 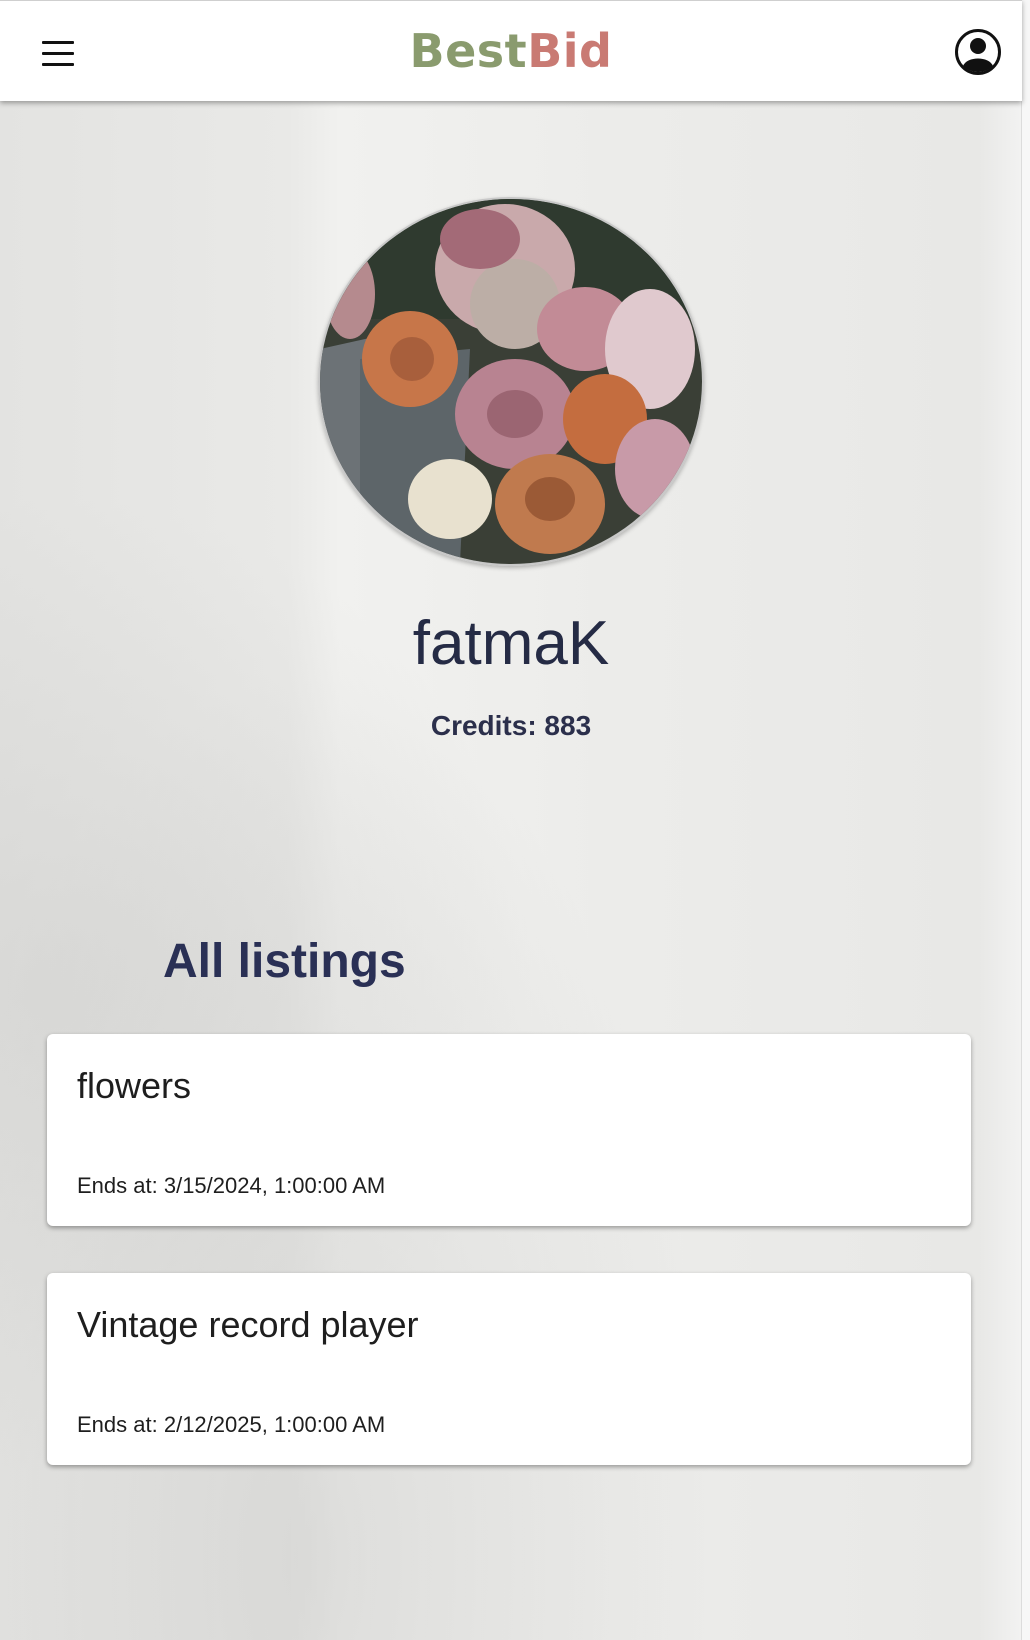 What do you see at coordinates (511, 643) in the screenshot?
I see `profile-username: fatmaK` at bounding box center [511, 643].